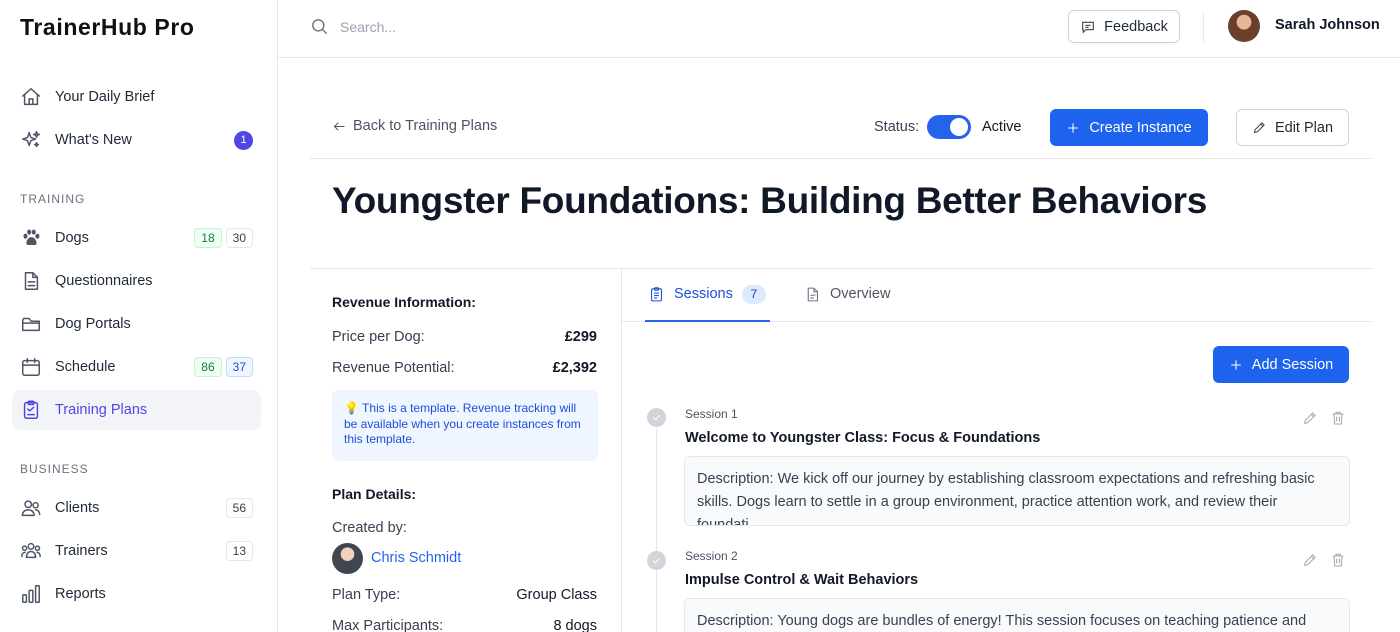 The width and height of the screenshot is (1400, 632). I want to click on sidebar-item-daily-brief: Your Daily Brief, so click(136, 97).